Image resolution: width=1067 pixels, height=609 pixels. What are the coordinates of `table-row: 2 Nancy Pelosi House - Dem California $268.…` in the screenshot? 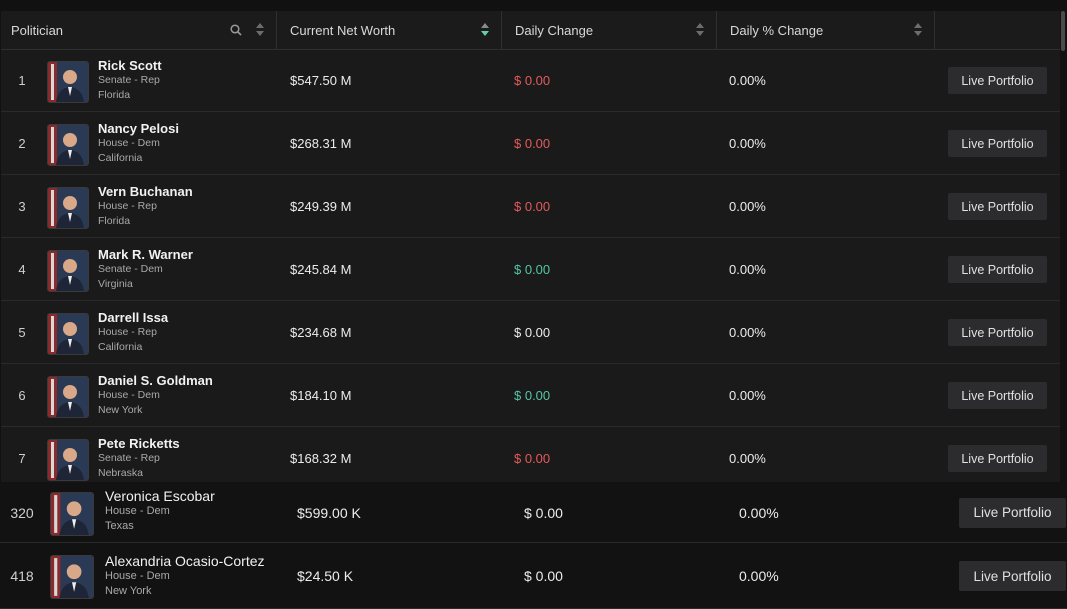 It's located at (530, 143).